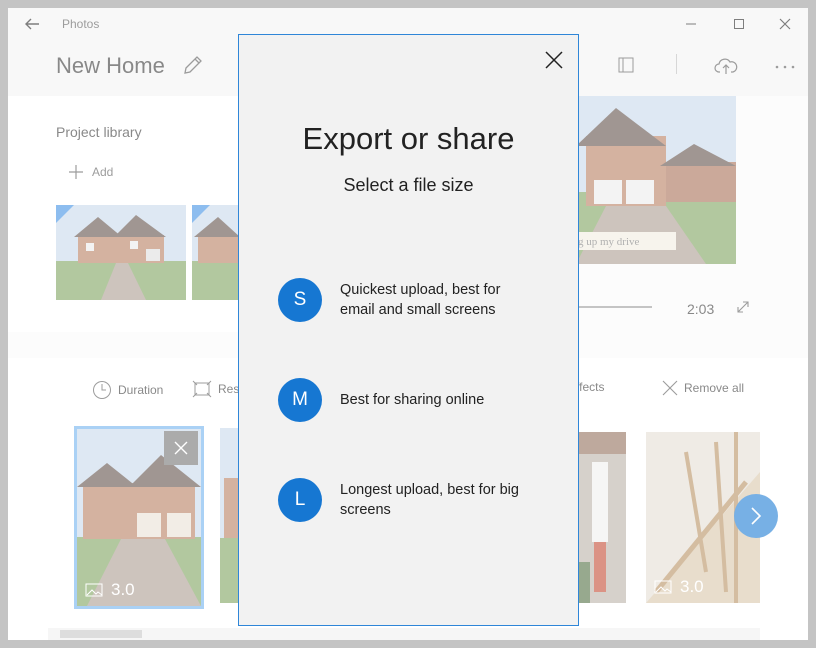  I want to click on size-option-large: L Longest upload, best for big screens, so click(423, 500).